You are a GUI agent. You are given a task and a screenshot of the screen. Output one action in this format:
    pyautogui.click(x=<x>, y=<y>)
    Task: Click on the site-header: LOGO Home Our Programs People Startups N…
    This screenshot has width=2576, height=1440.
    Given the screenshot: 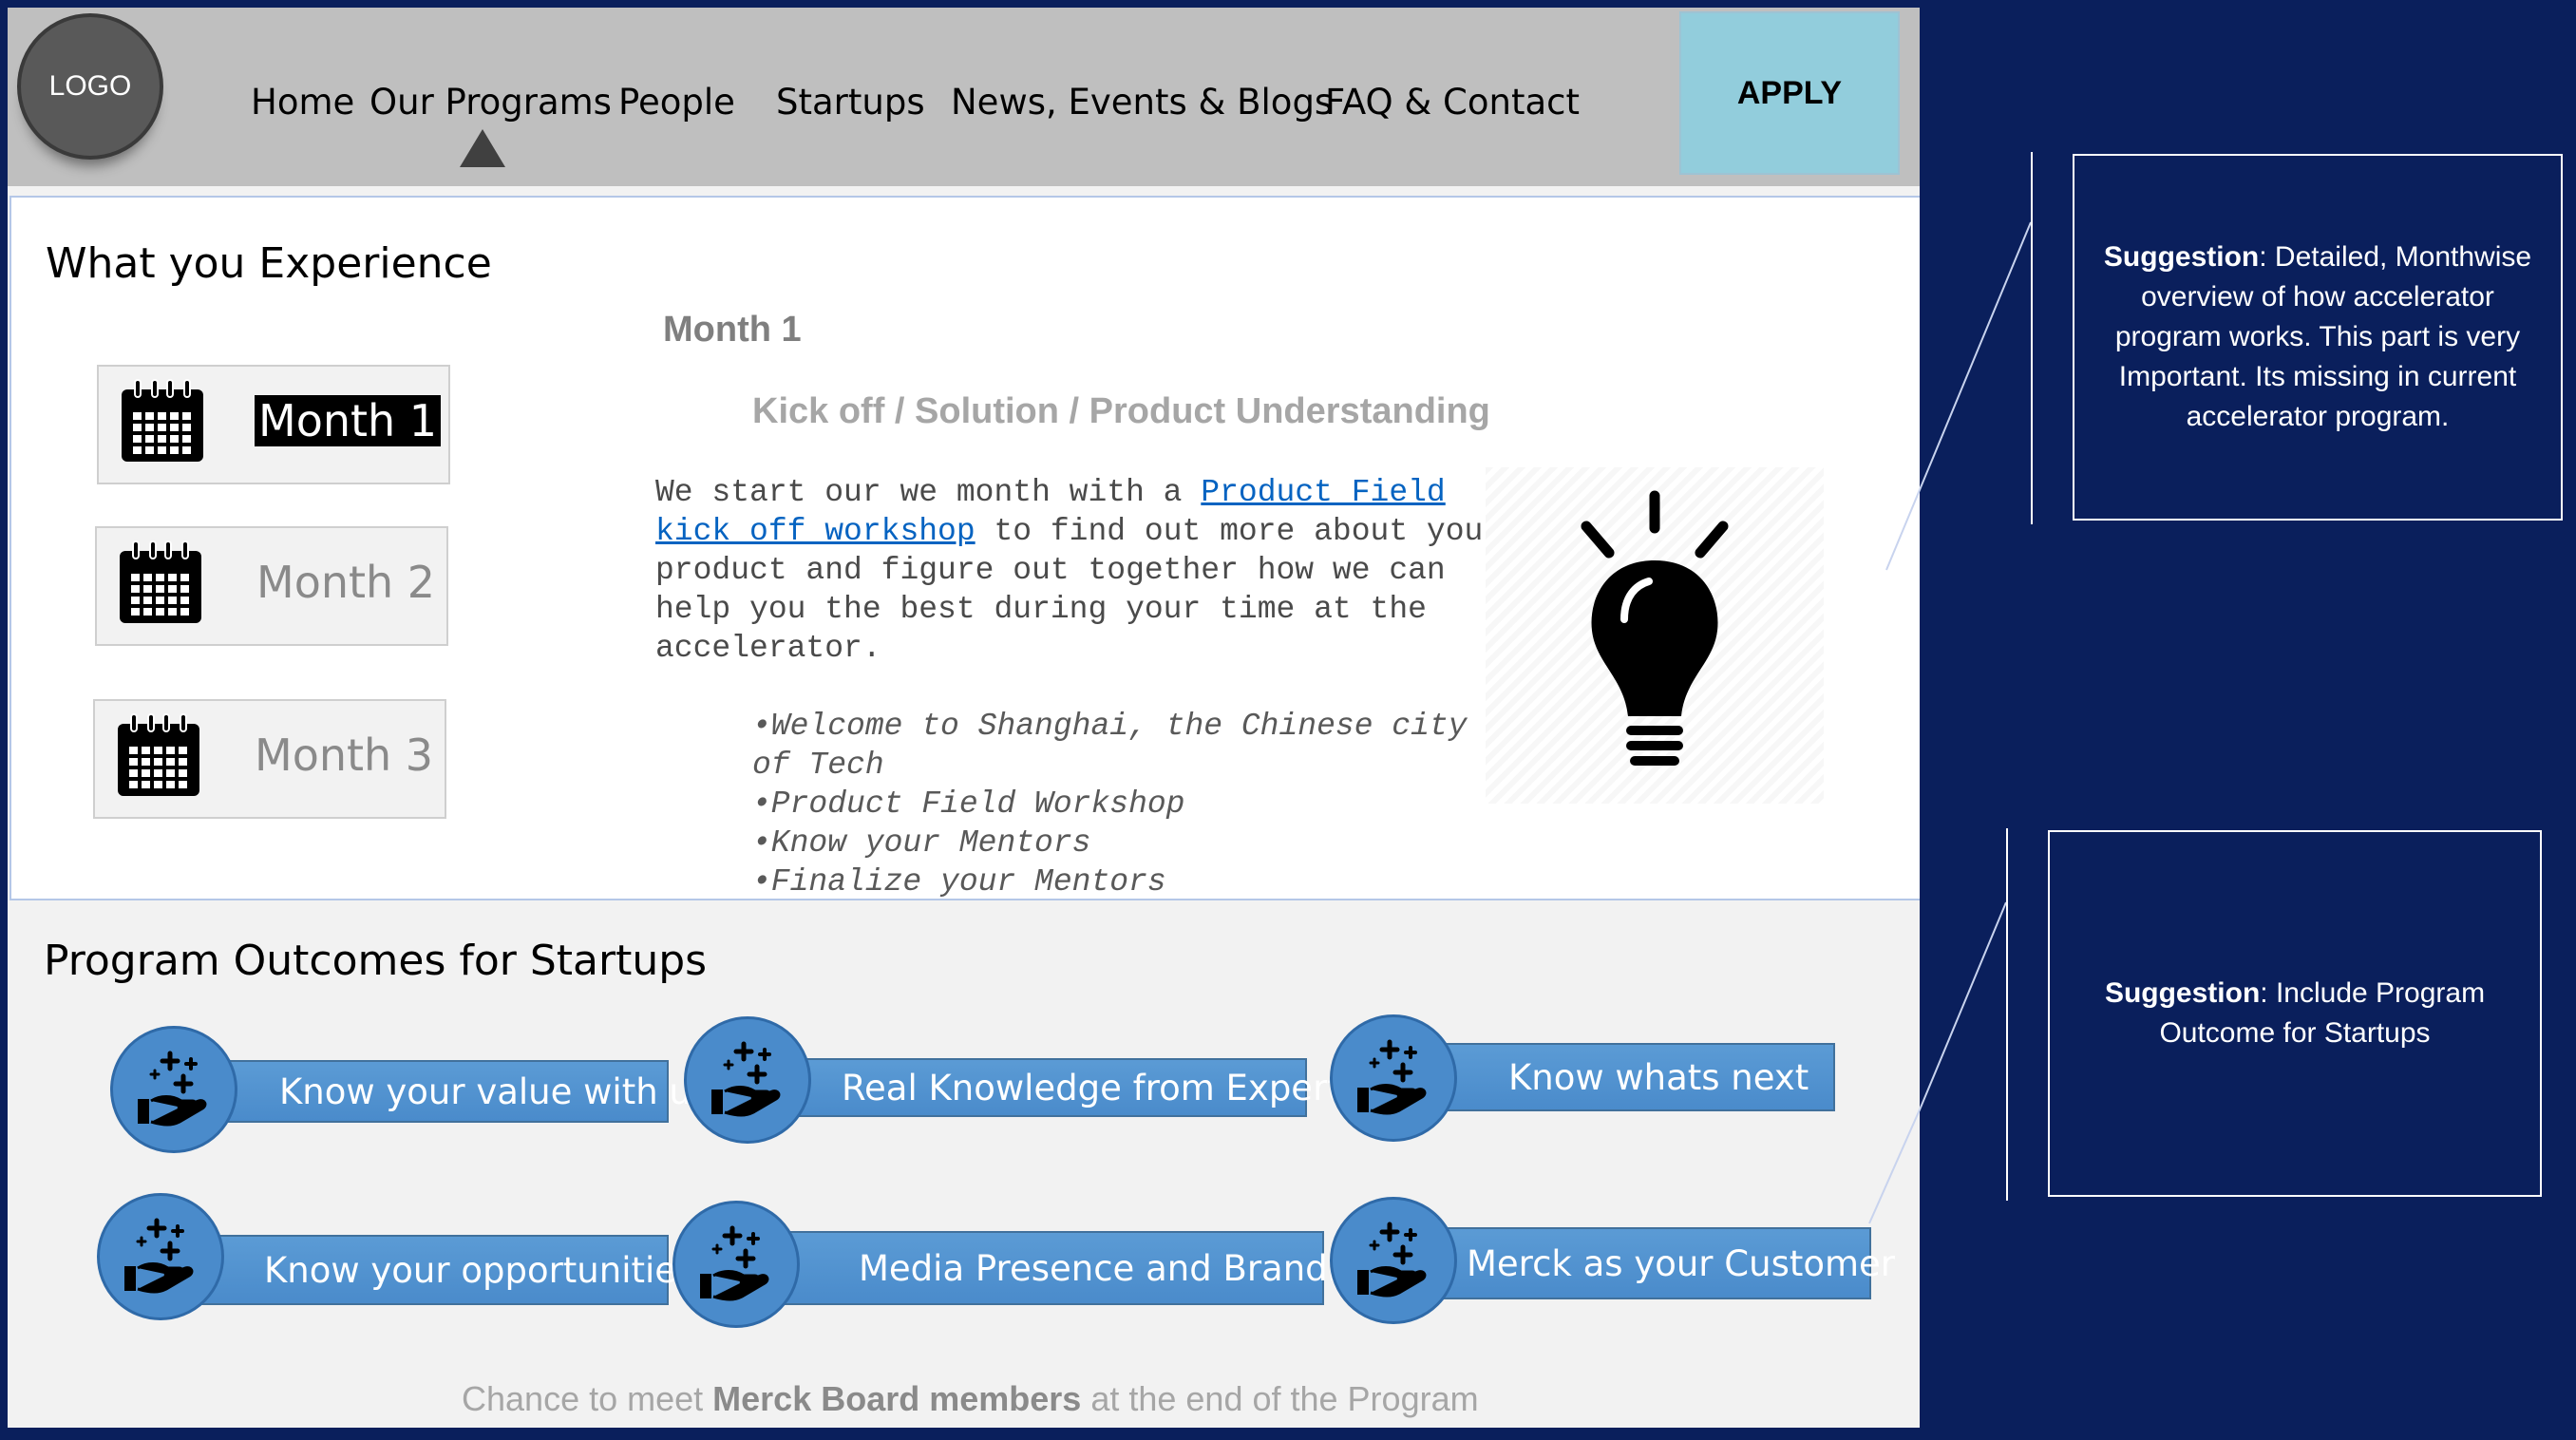 What is the action you would take?
    pyautogui.click(x=964, y=97)
    